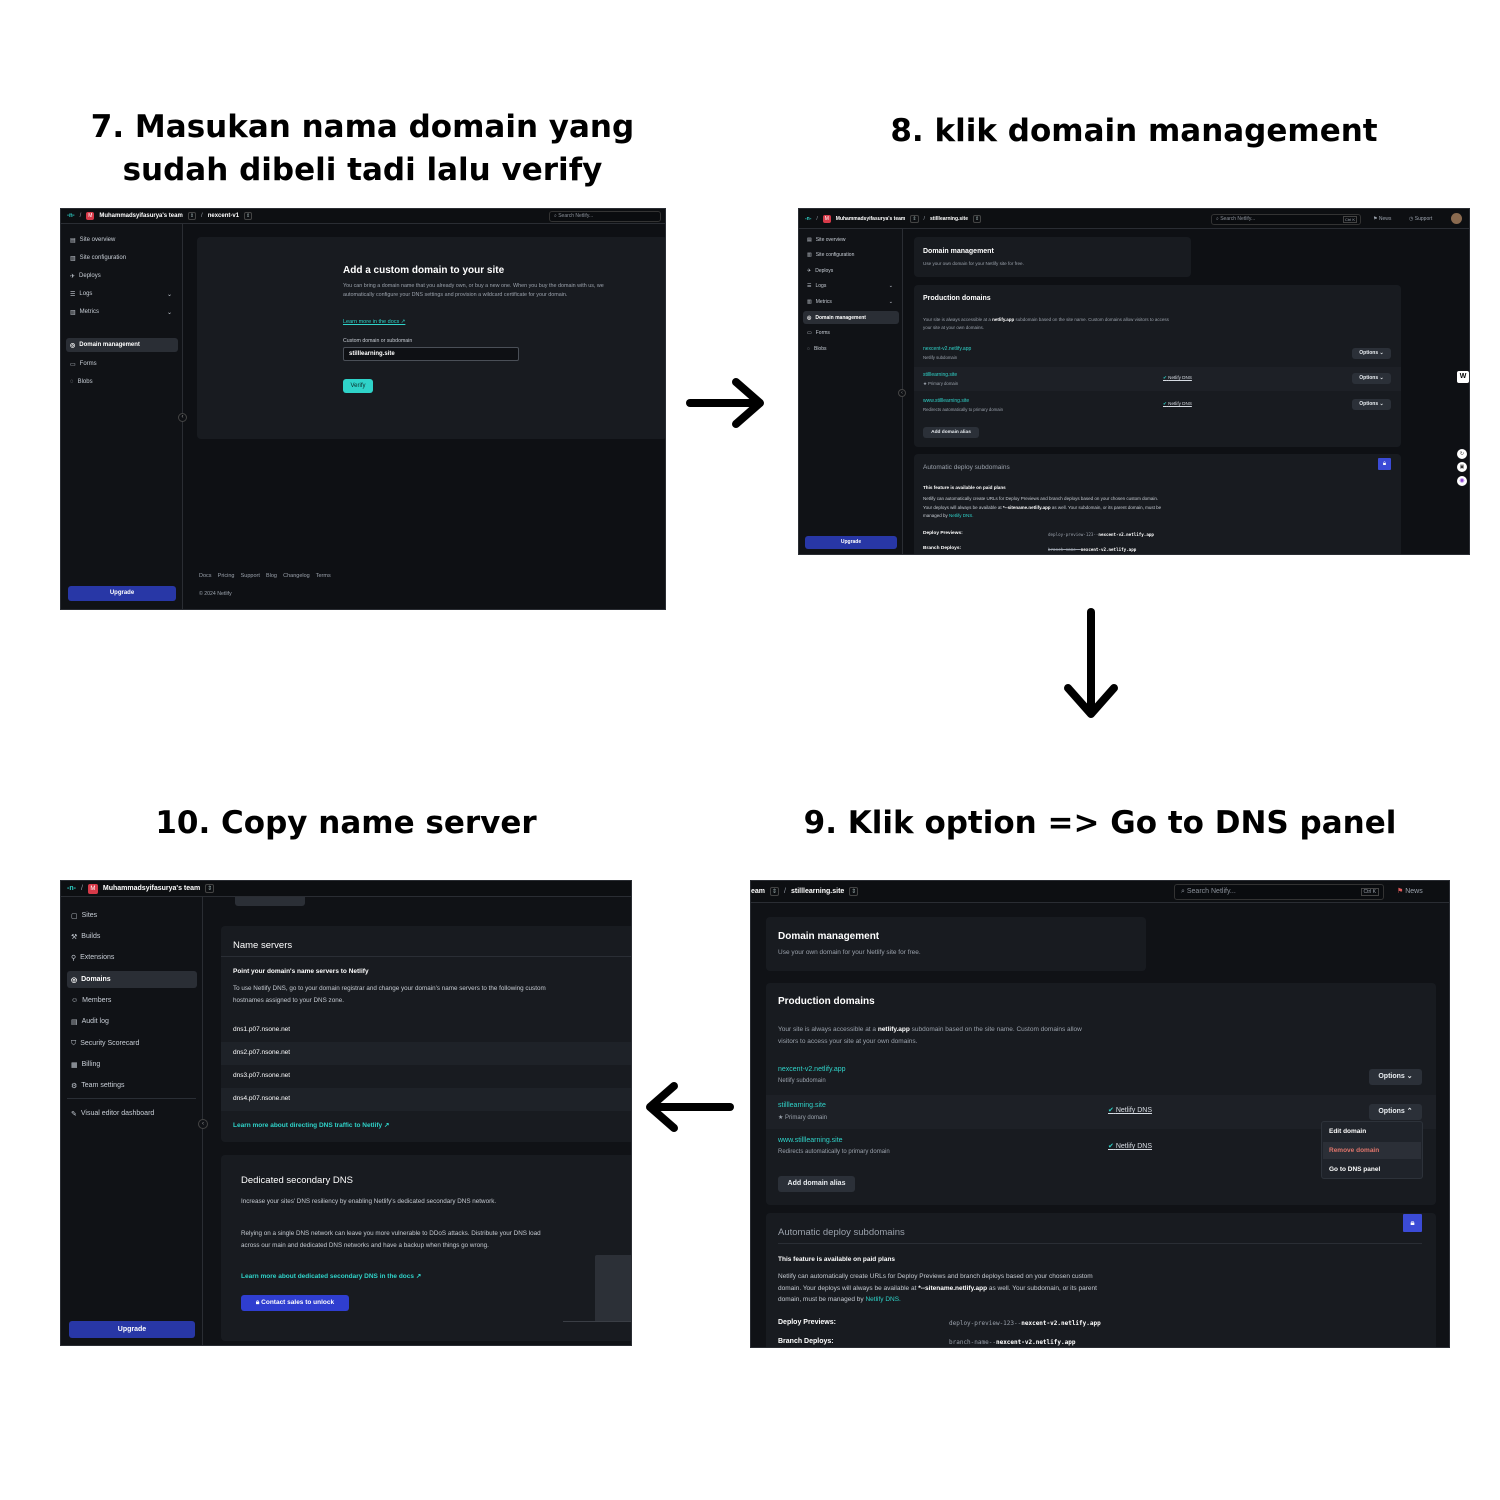  What do you see at coordinates (132, 1000) in the screenshot?
I see `sidebar-item-members: ☺ Members` at bounding box center [132, 1000].